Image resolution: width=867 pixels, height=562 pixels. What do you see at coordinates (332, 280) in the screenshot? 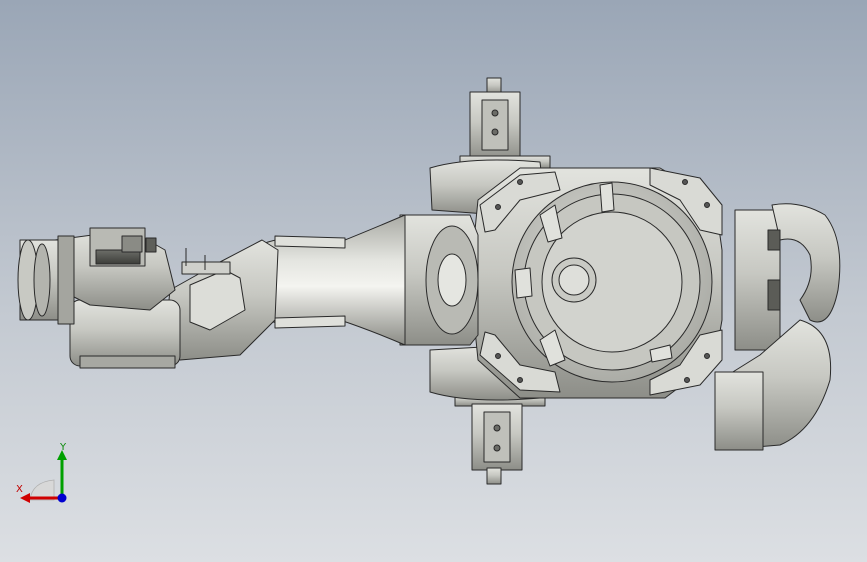
I see `arm-tube` at bounding box center [332, 280].